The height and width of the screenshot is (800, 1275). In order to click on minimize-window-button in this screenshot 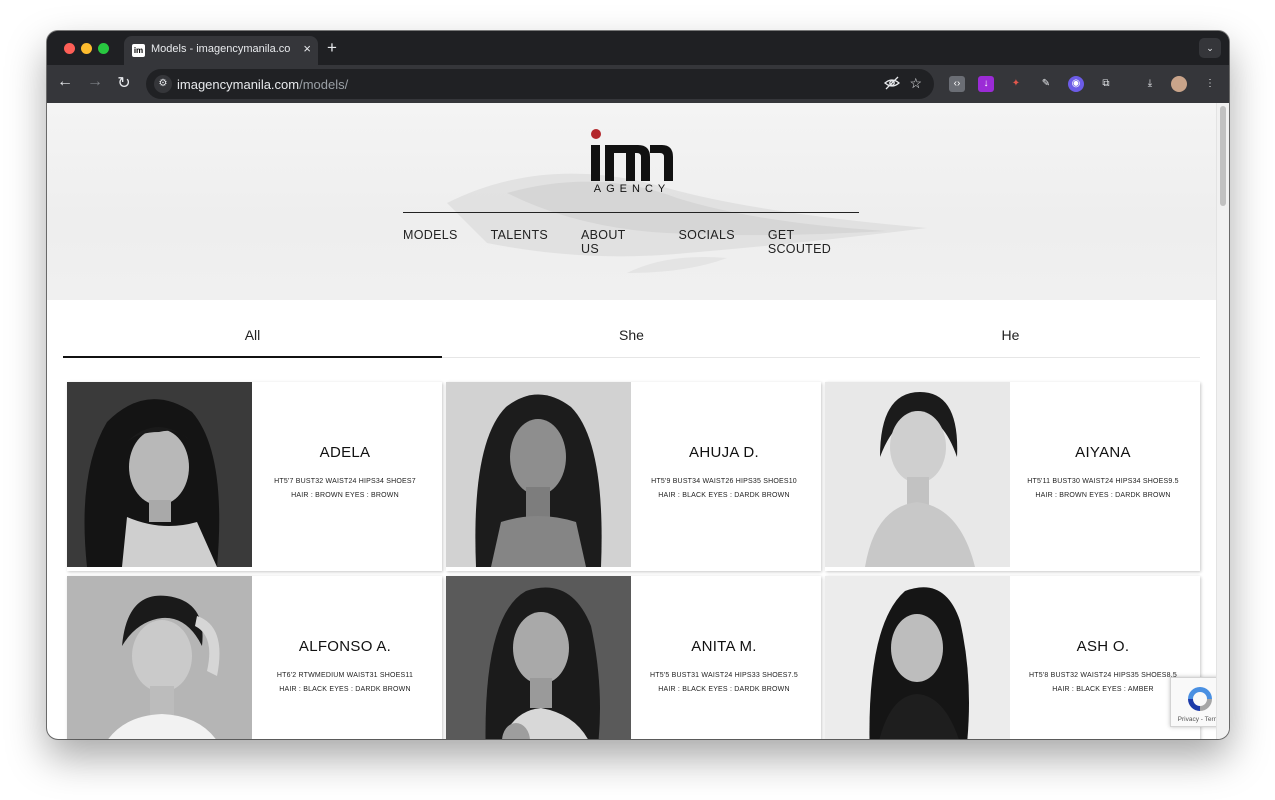, I will do `click(86, 48)`.